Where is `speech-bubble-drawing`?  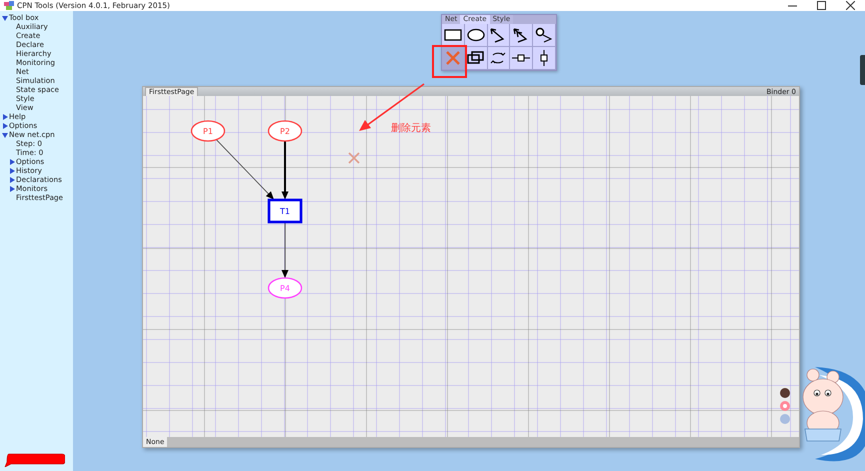
speech-bubble-drawing is located at coordinates (34, 460).